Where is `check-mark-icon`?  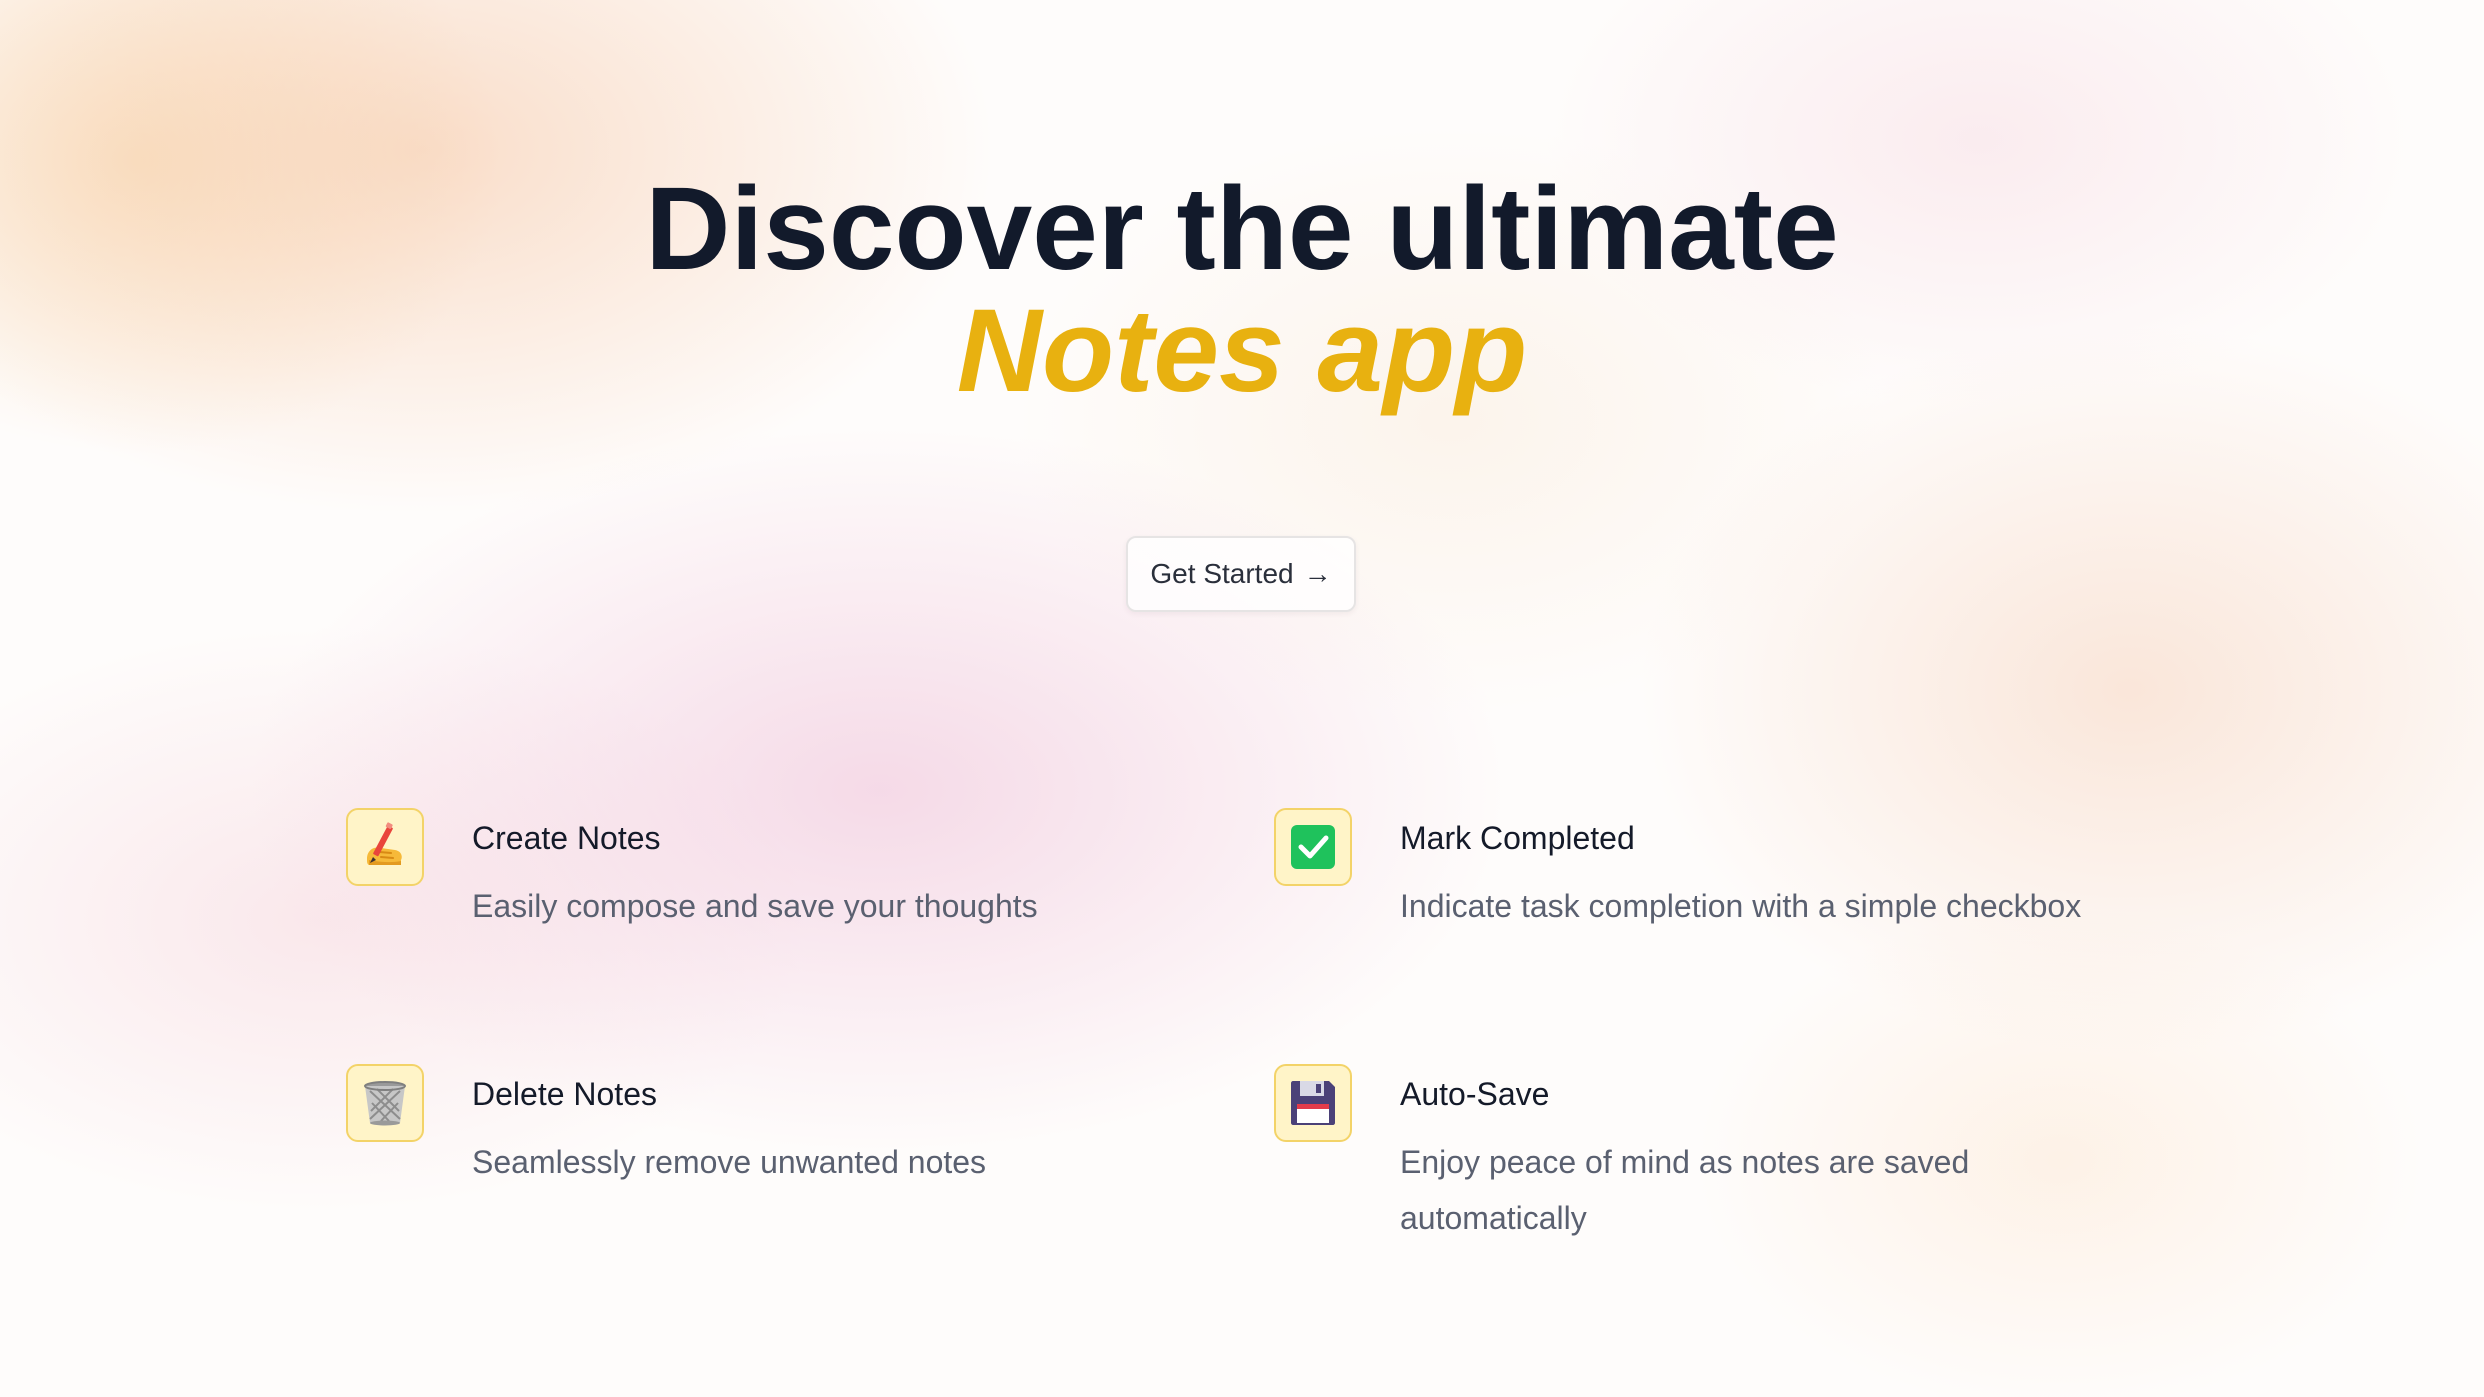
check-mark-icon is located at coordinates (1313, 847).